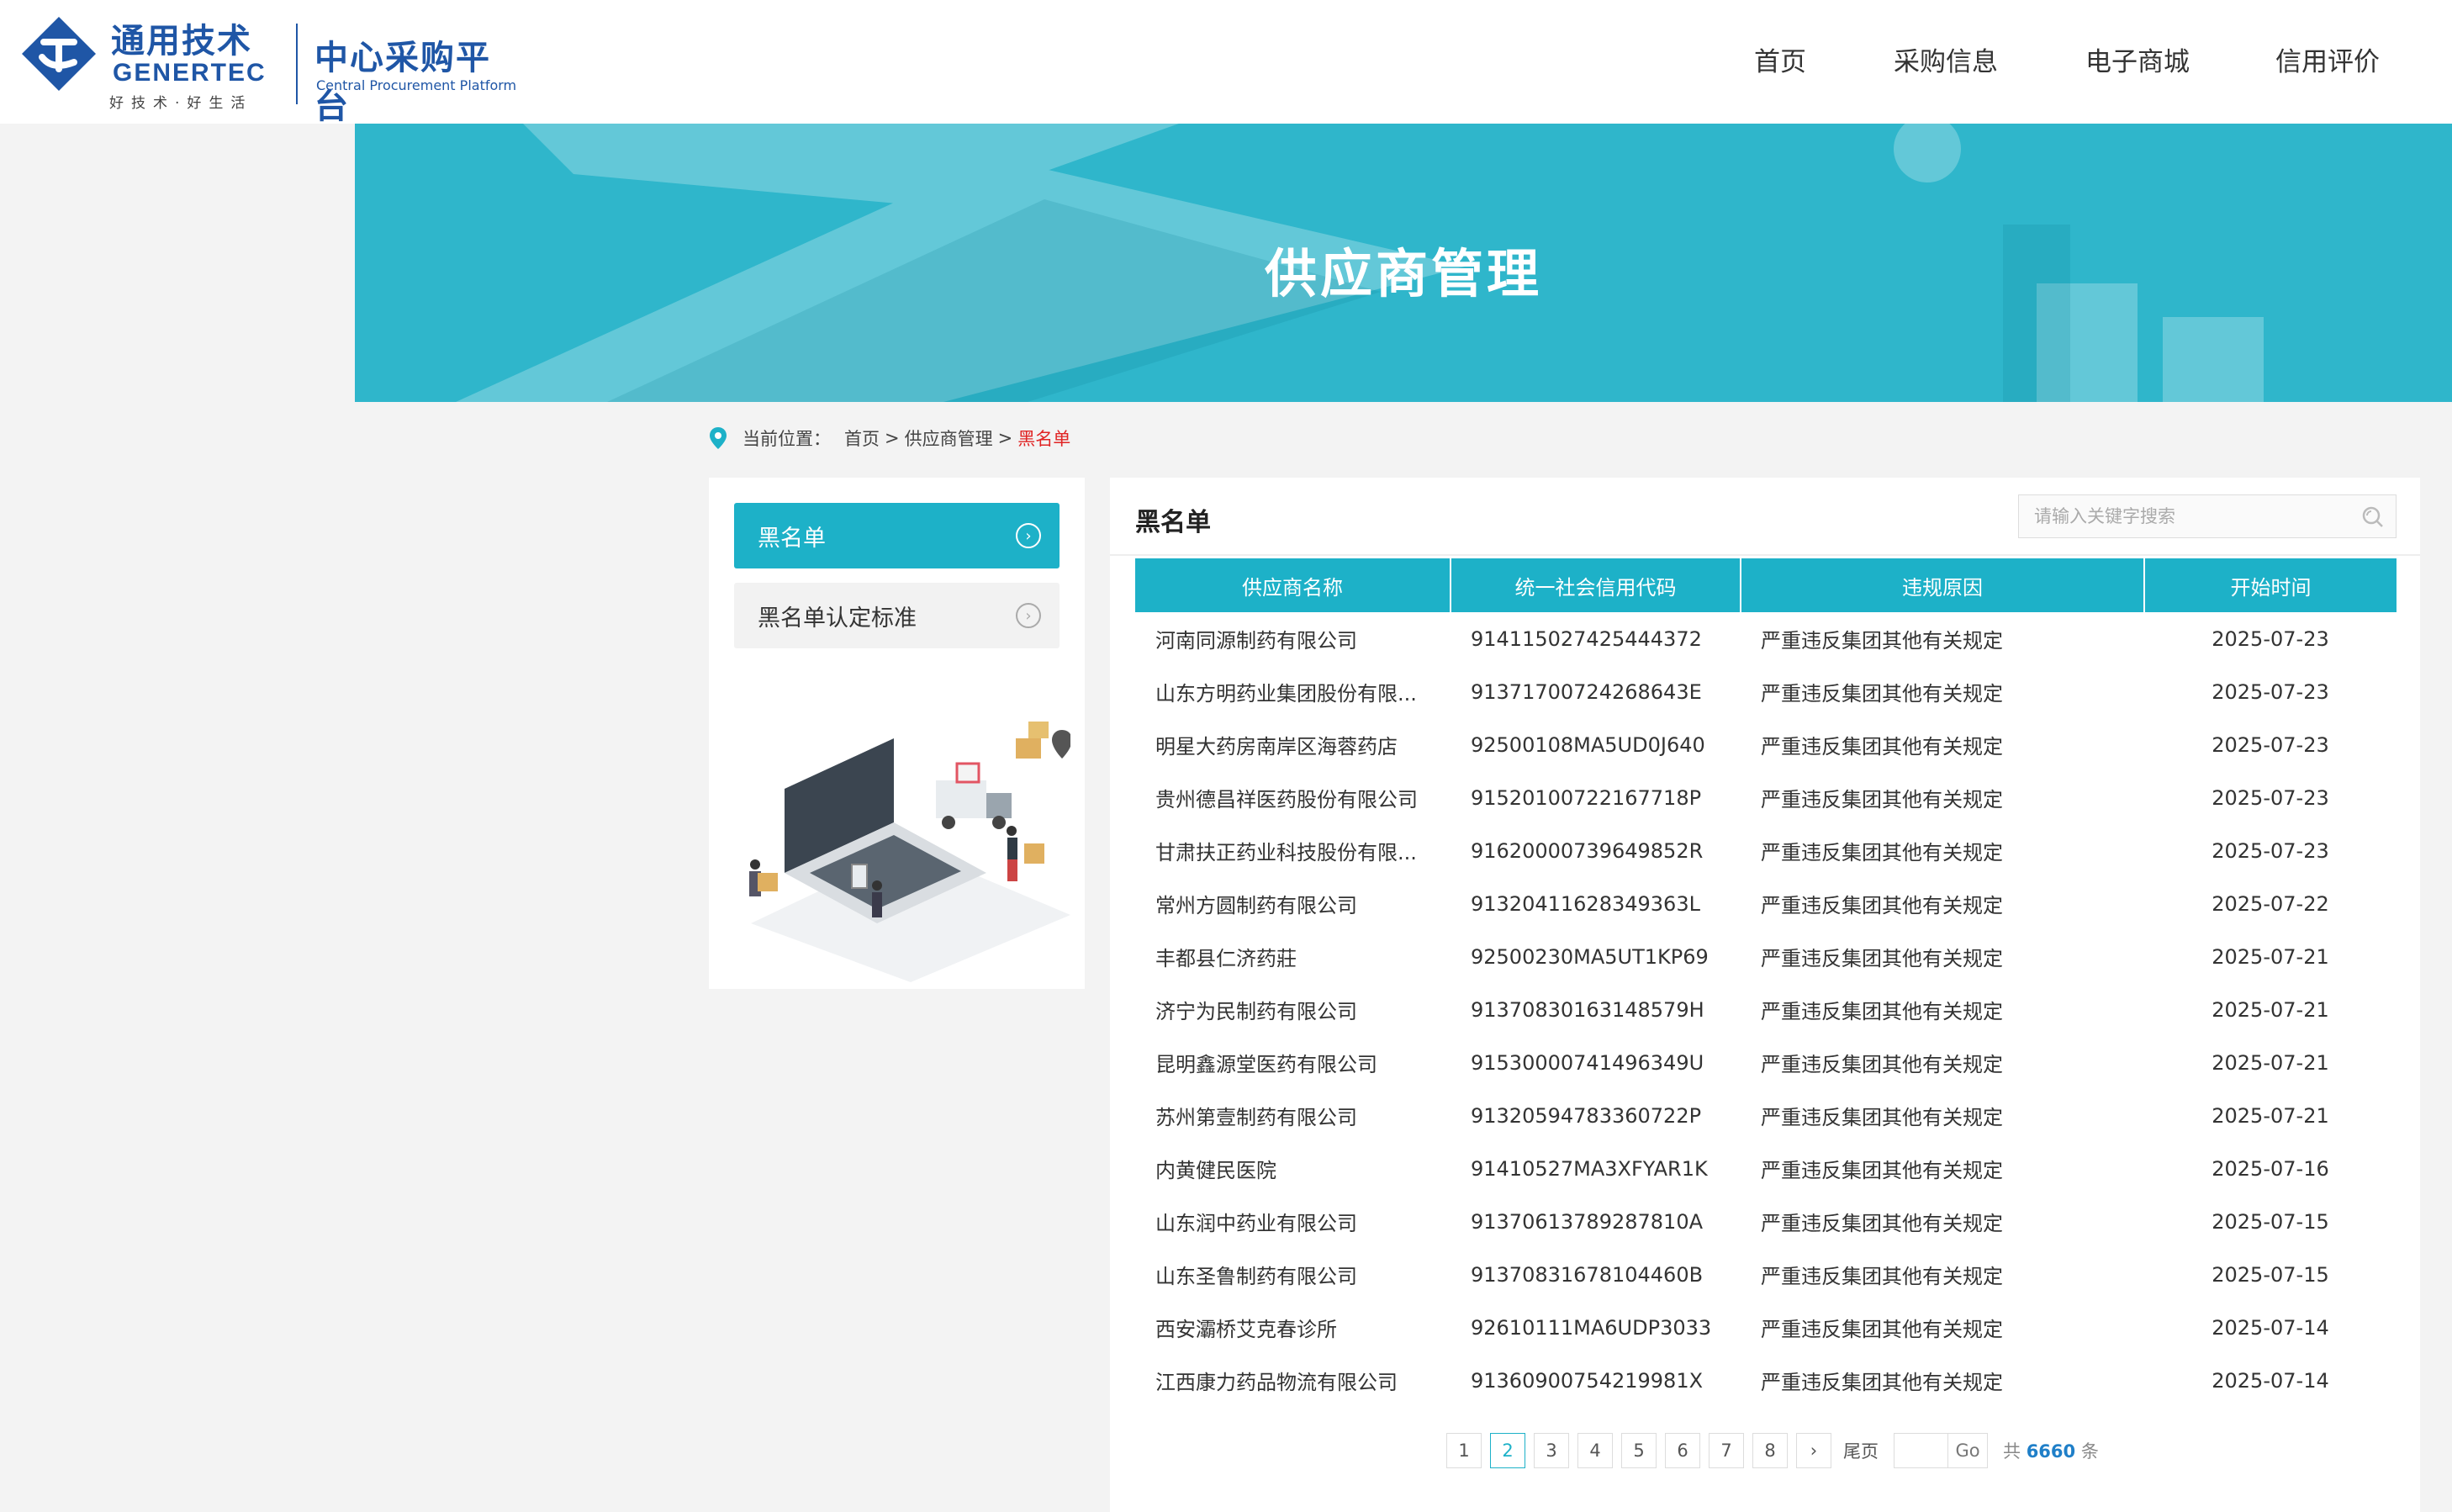 Image resolution: width=2452 pixels, height=1512 pixels. I want to click on column-header-violation-reason: 违规原因, so click(1943, 585).